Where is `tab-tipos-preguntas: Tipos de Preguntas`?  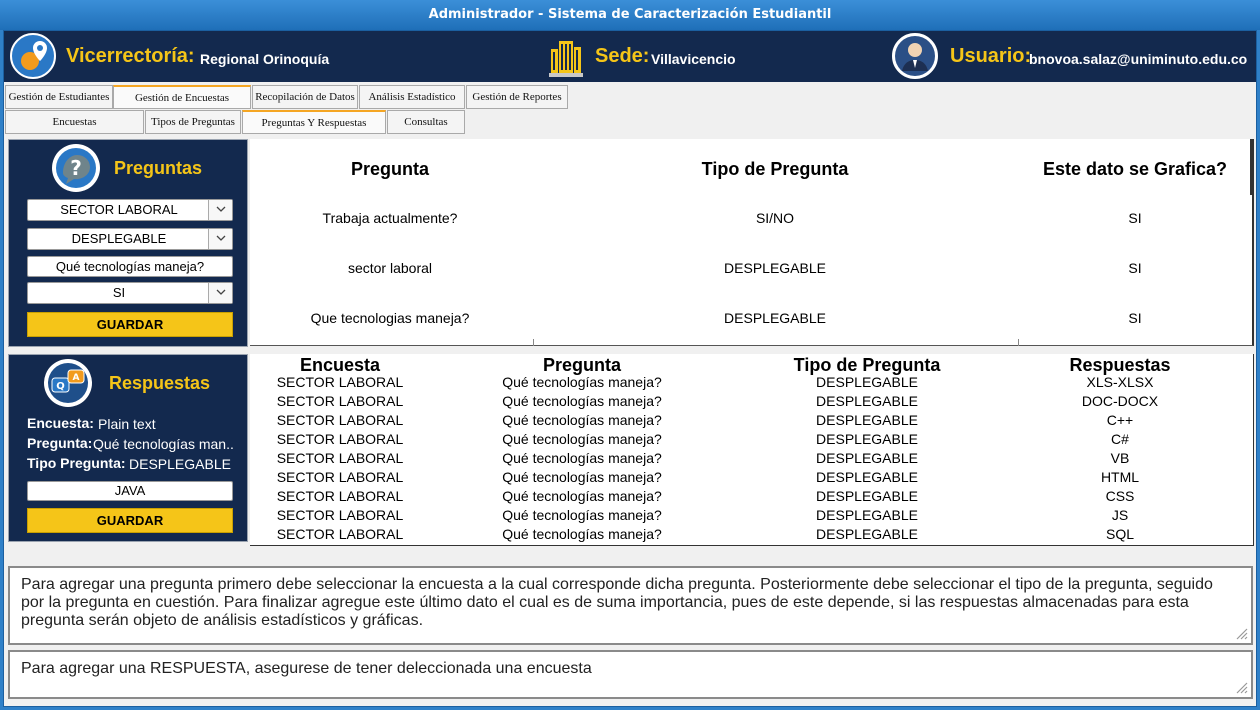 tab-tipos-preguntas: Tipos de Preguntas is located at coordinates (193, 122).